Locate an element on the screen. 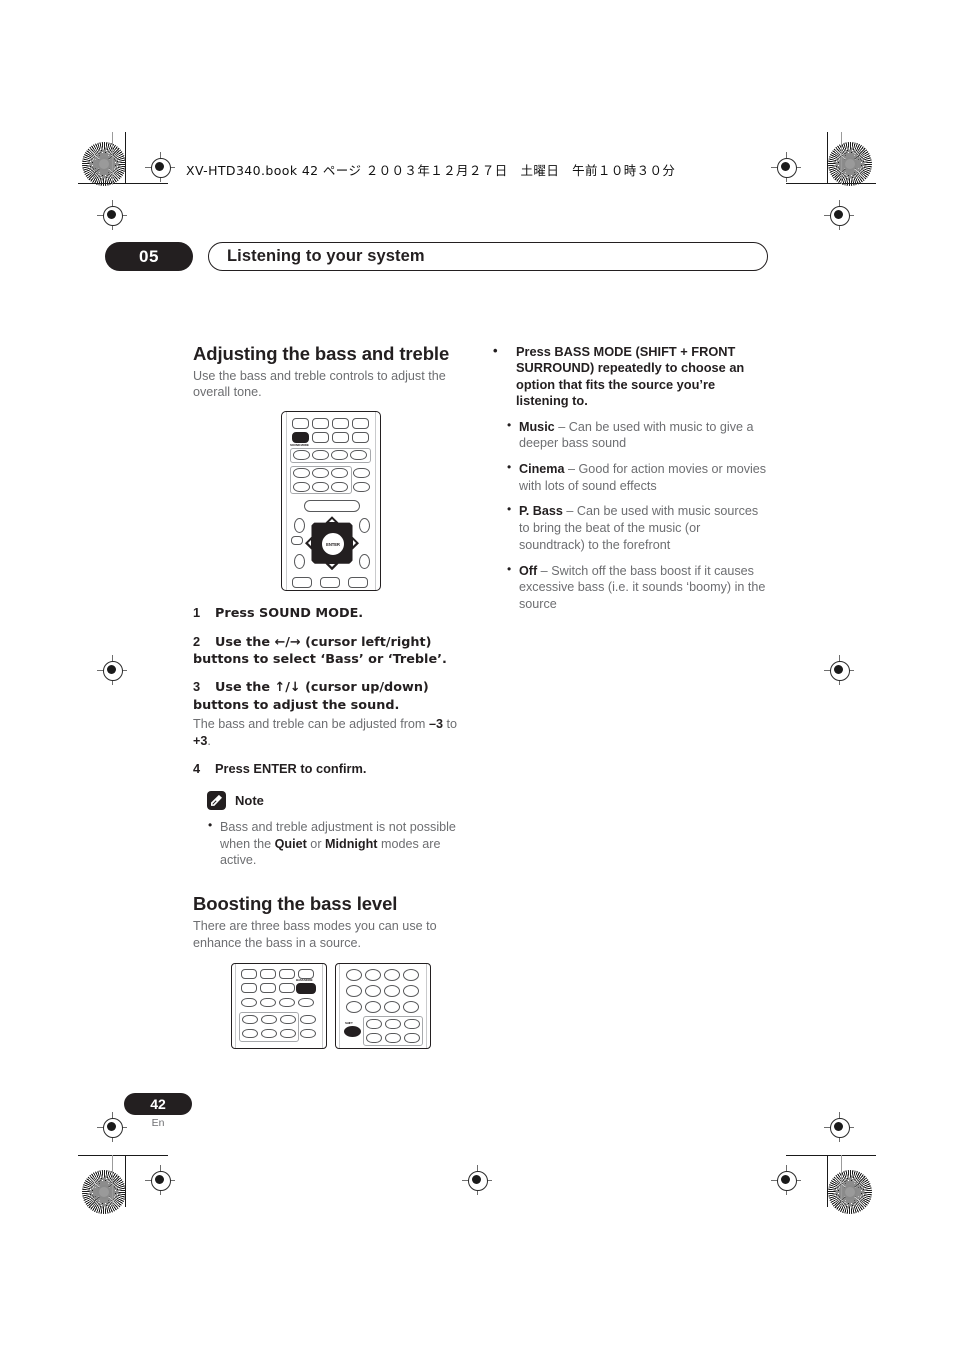 The width and height of the screenshot is (954, 1351). registration-target-bottom-left is located at coordinates (104, 1192).